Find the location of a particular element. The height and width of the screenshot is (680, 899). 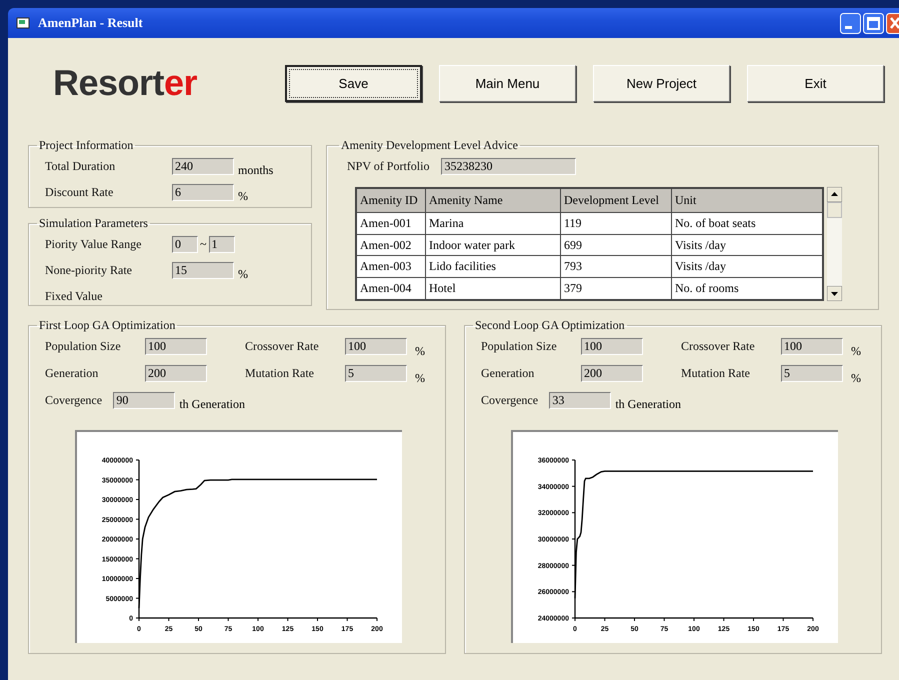

table-cell: 793 is located at coordinates (616, 267).